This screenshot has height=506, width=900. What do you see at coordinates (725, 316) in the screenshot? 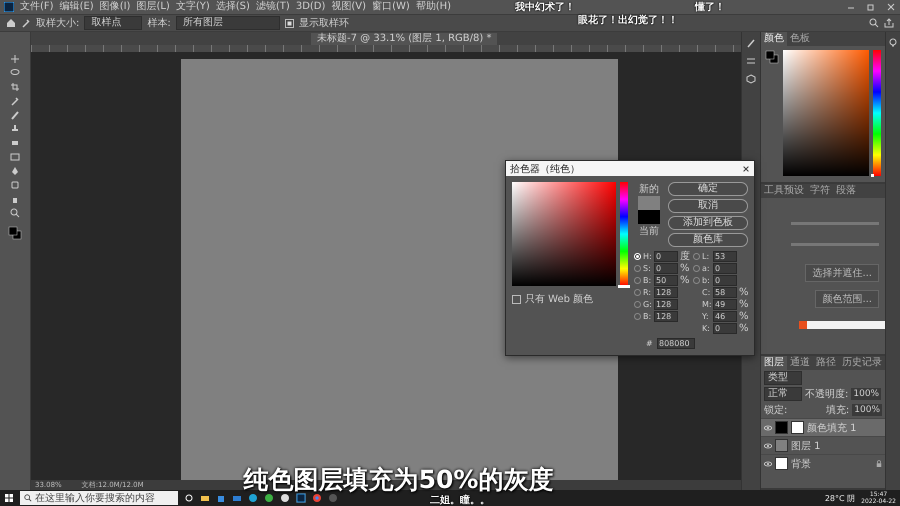
I see `value-field: 46` at bounding box center [725, 316].